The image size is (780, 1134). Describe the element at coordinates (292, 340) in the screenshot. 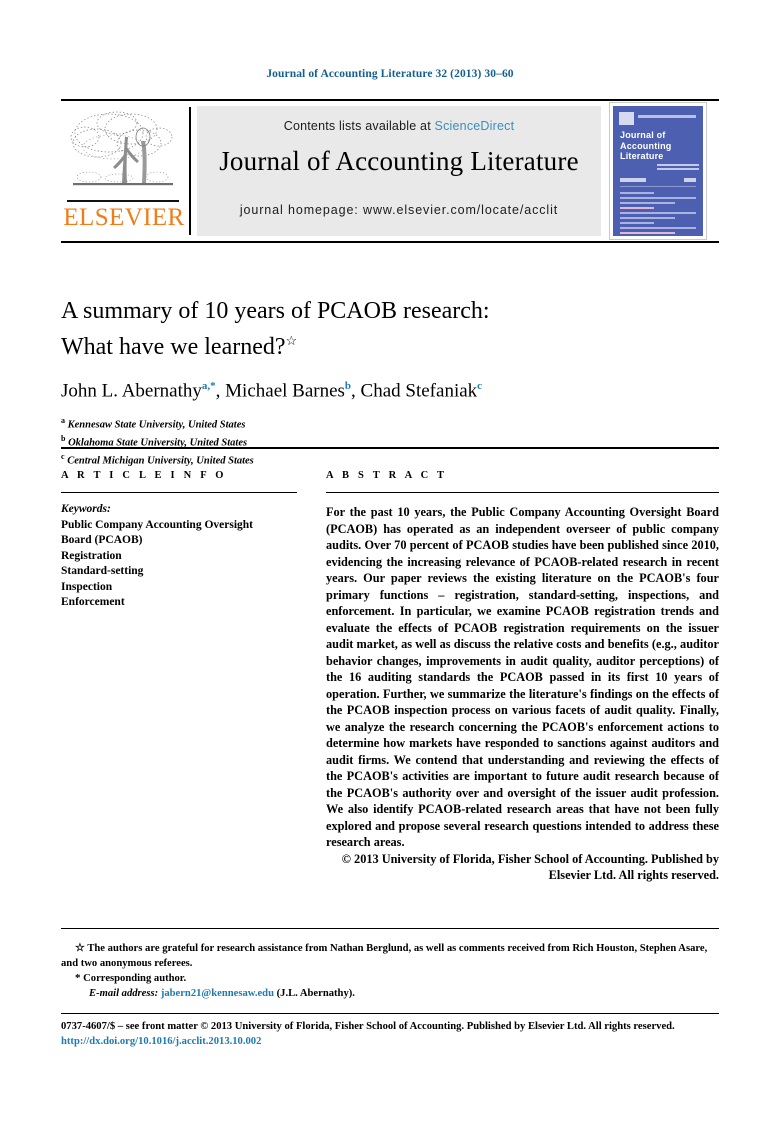

I see `title-footnote-marker: ☆` at that location.